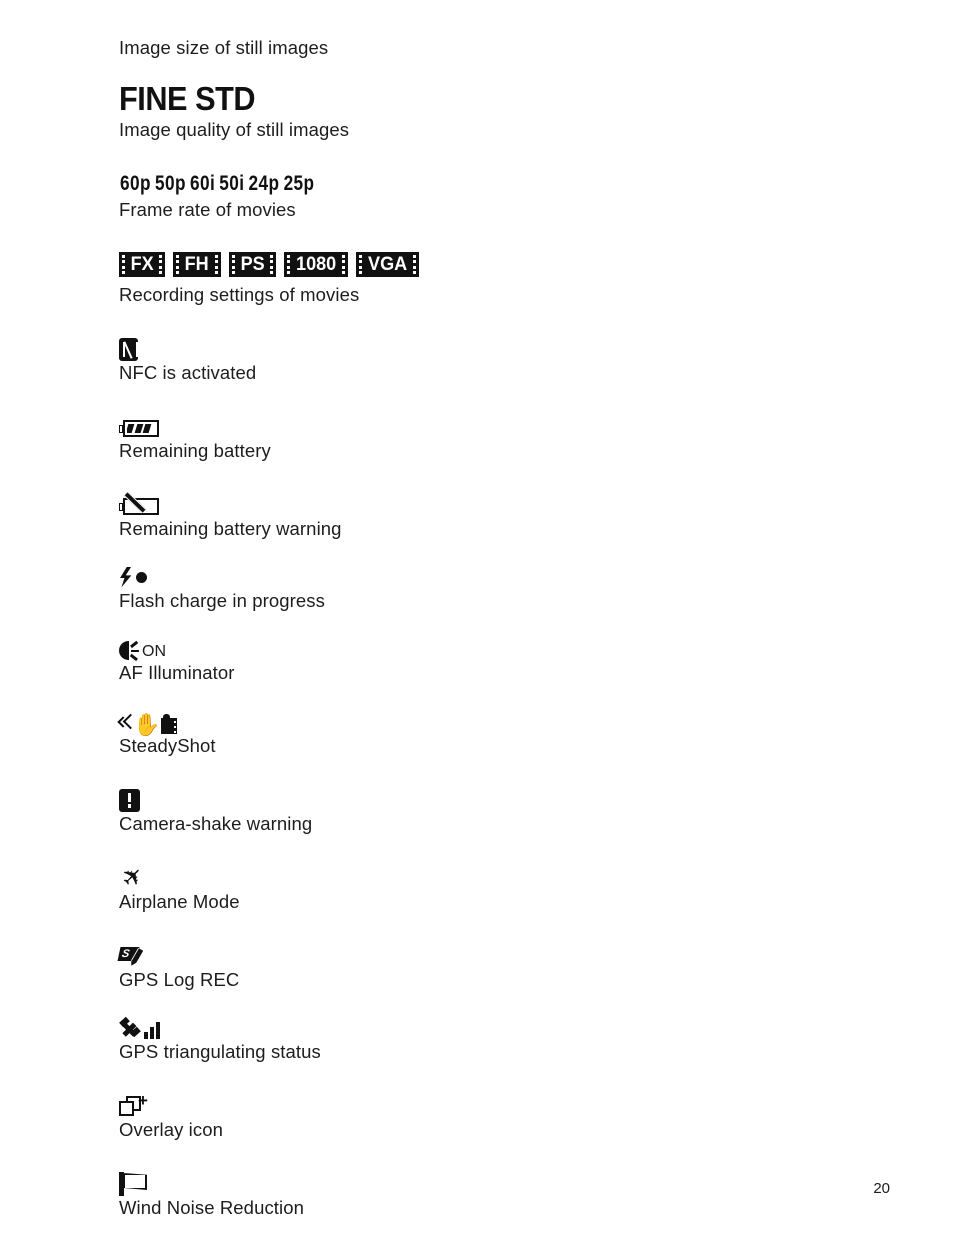  I want to click on filmstrip-label: FH, so click(196, 264).